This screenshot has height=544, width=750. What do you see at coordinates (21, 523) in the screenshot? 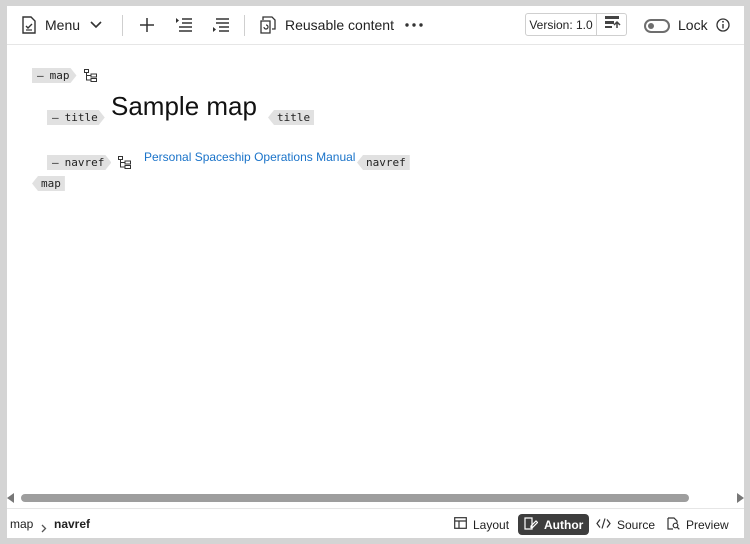
I see `breadcrumb-map: map` at bounding box center [21, 523].